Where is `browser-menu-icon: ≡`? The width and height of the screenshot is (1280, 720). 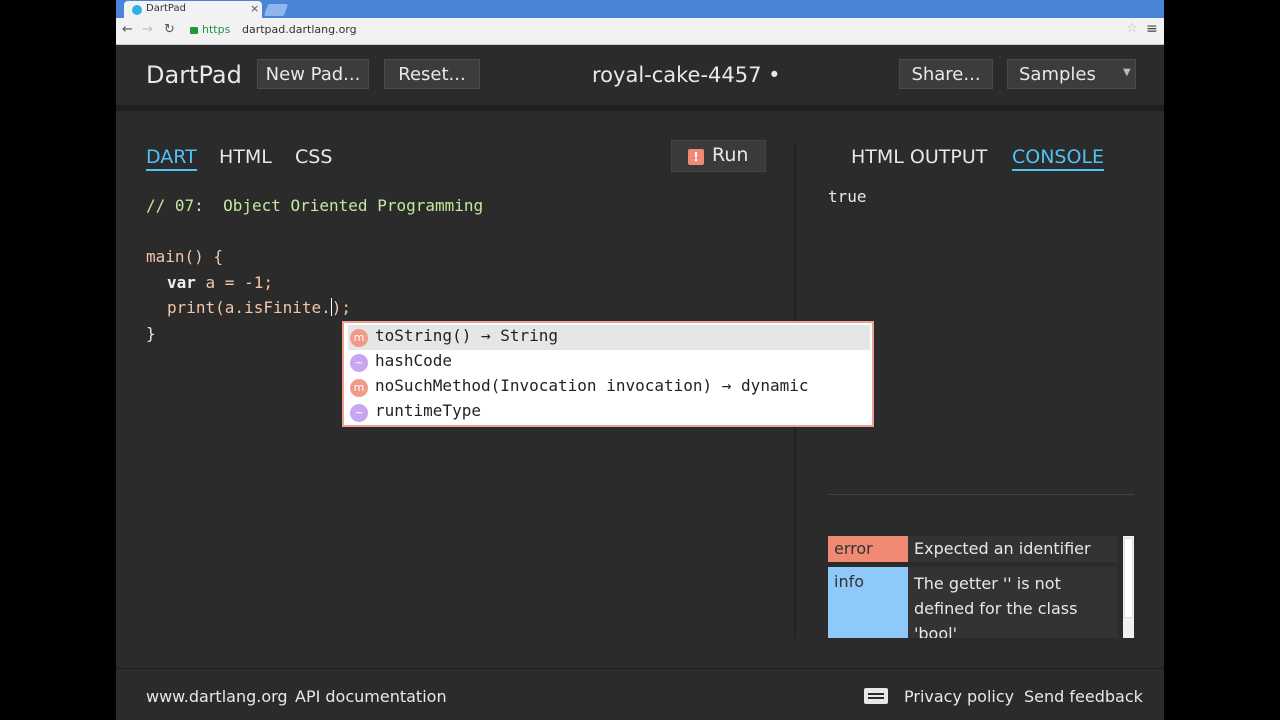 browser-menu-icon: ≡ is located at coordinates (1152, 29).